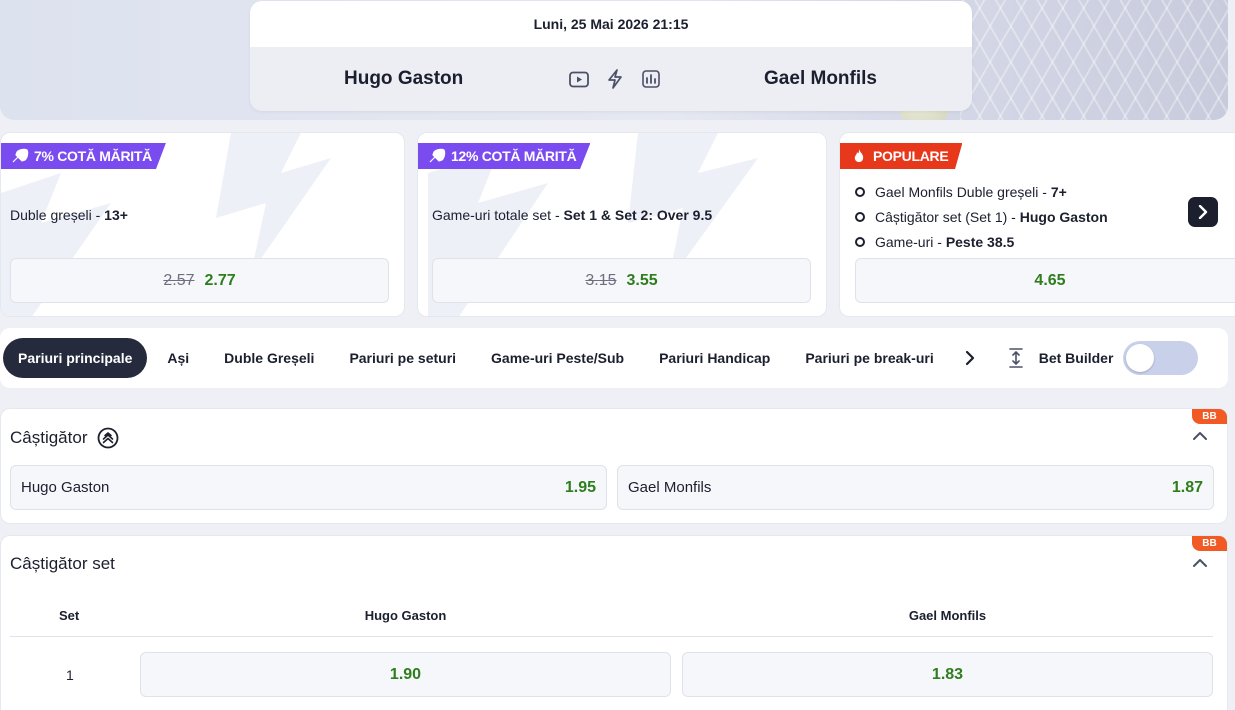 This screenshot has width=1235, height=710. Describe the element at coordinates (405, 674) in the screenshot. I see `odd-button-set1-player1: 1.90` at that location.